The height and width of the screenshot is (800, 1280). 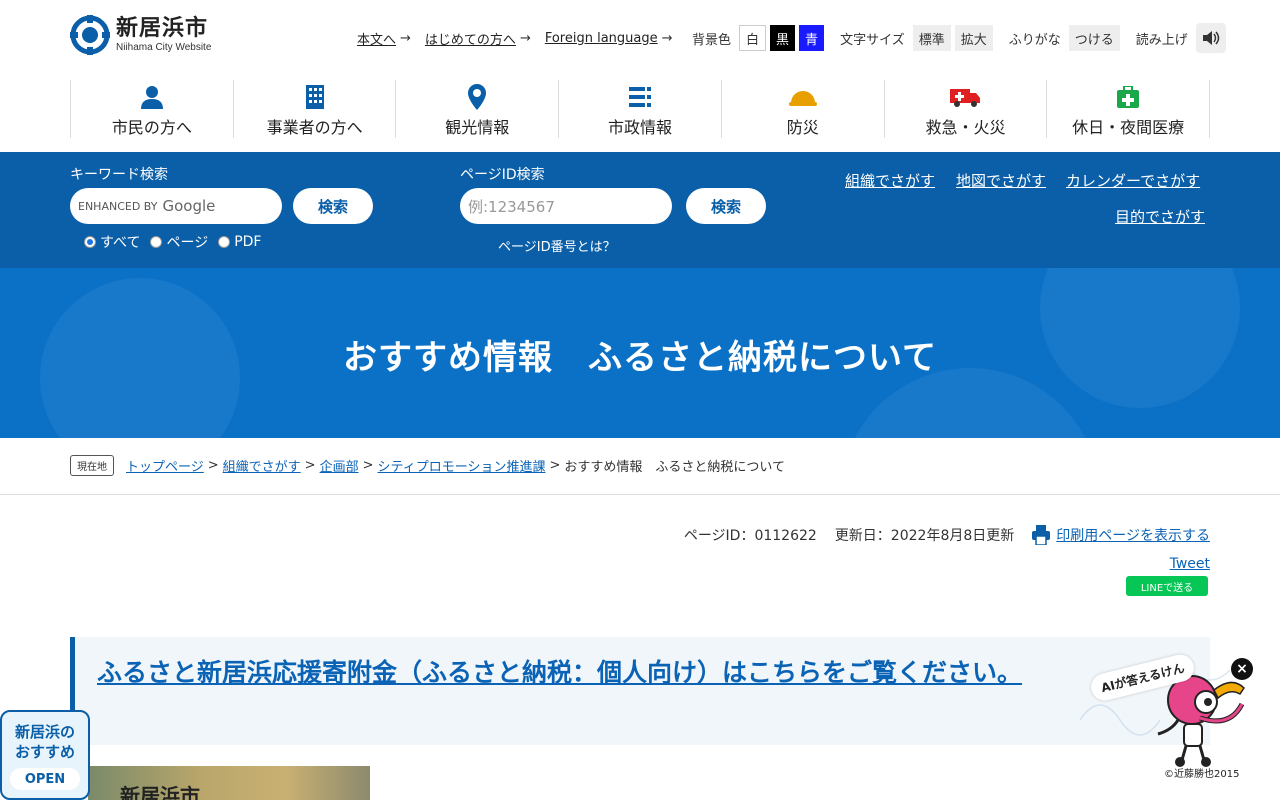 I want to click on radio-label: ページ, so click(x=187, y=243).